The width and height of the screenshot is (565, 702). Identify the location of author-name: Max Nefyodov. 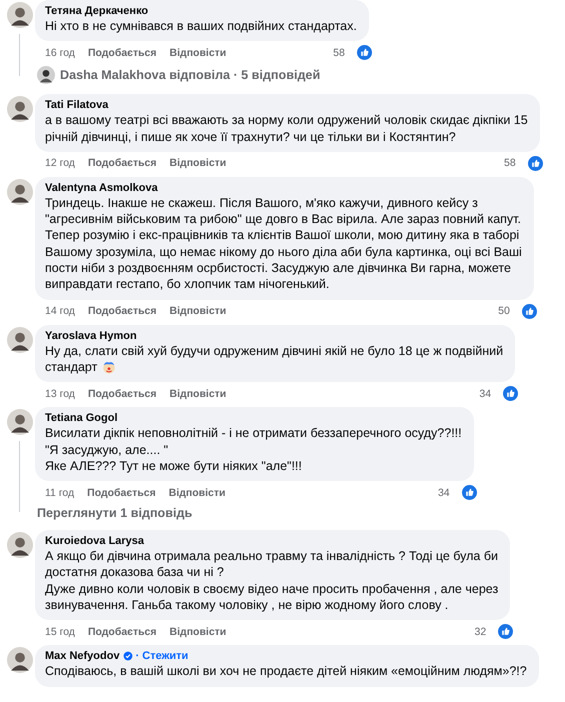
(82, 656).